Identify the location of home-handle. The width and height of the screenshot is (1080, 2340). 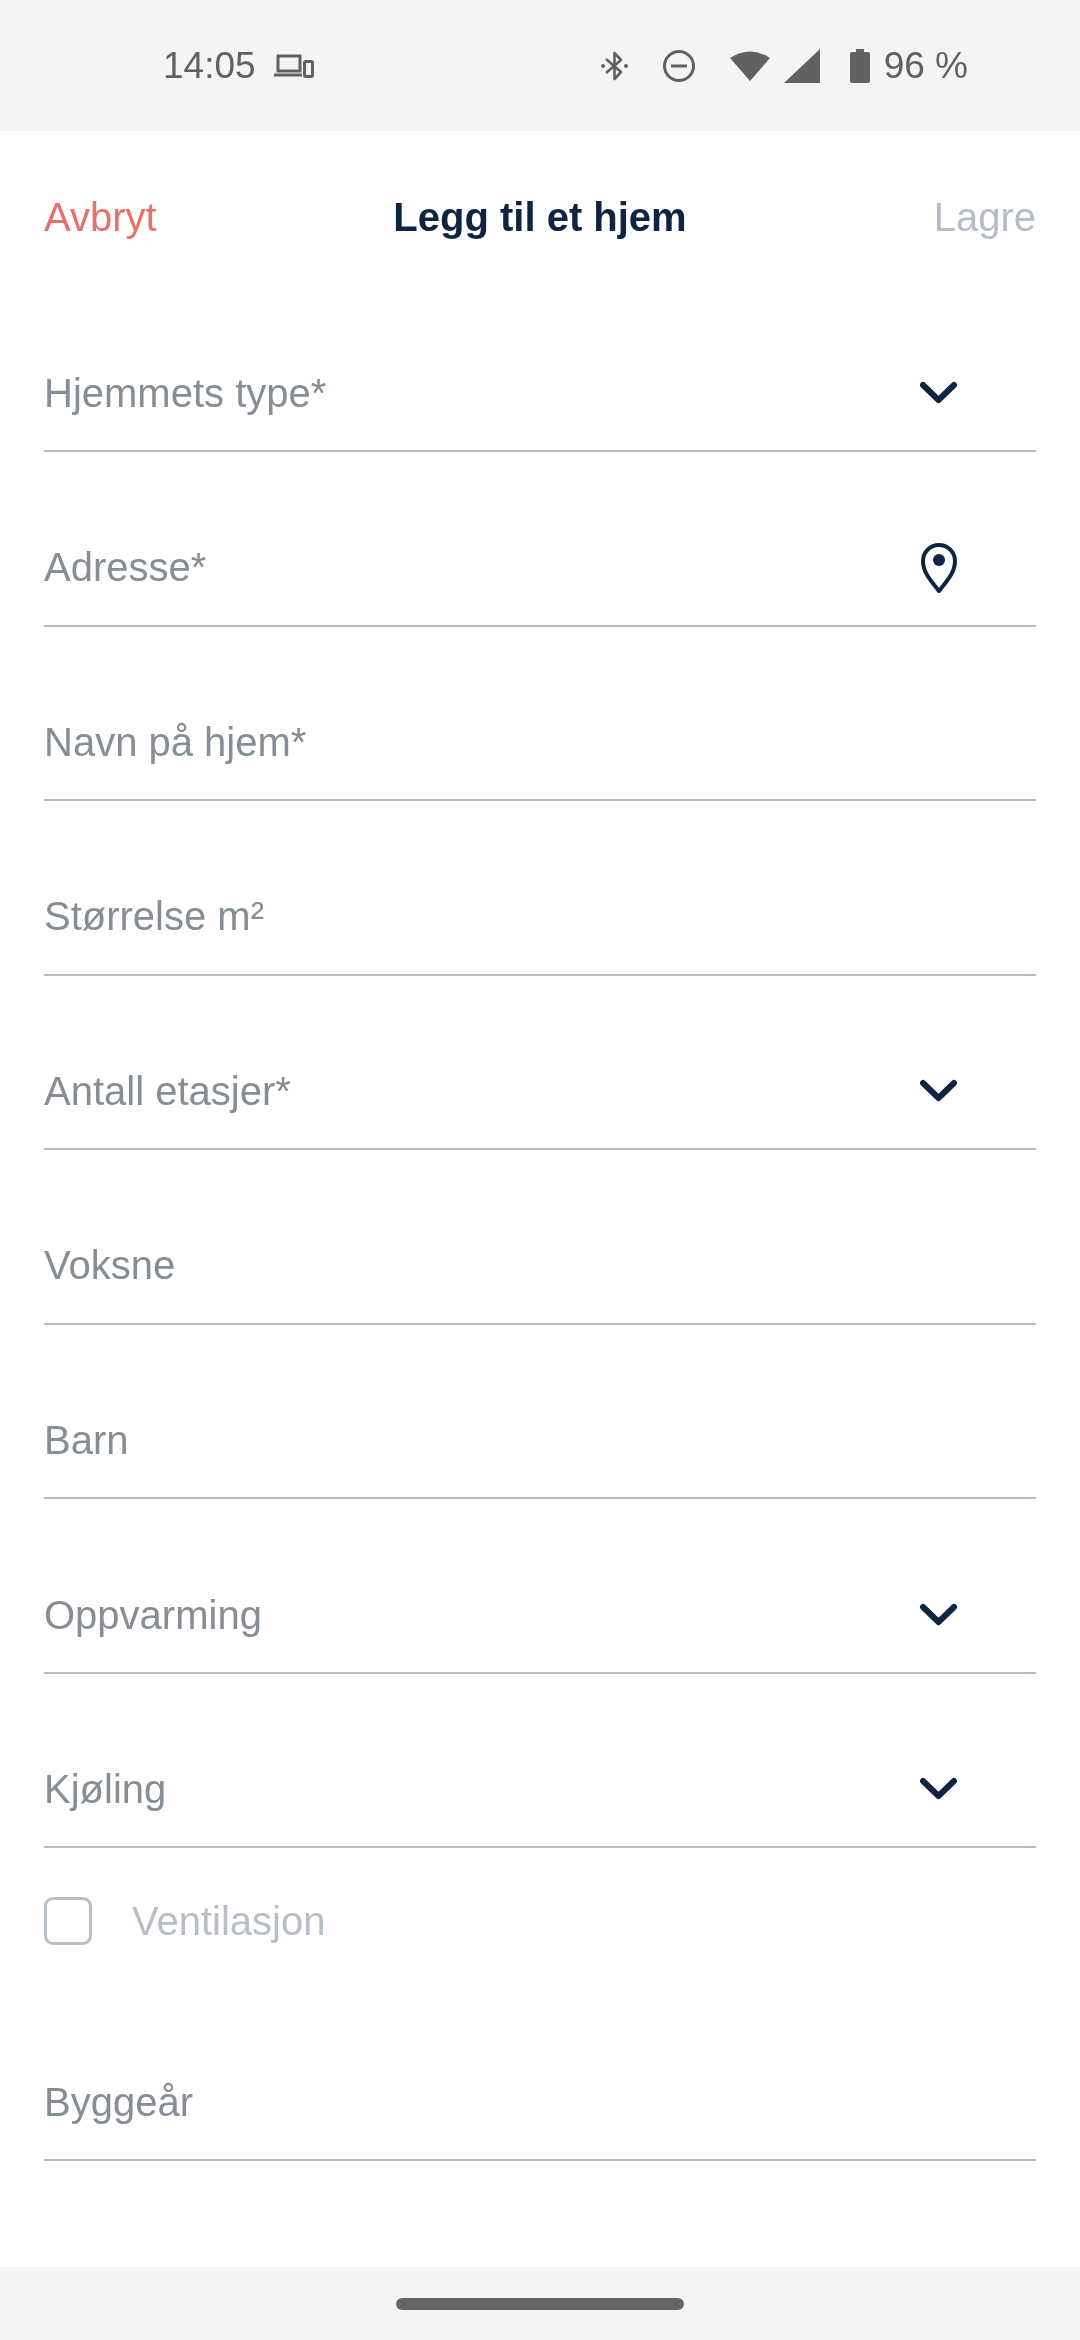
(540, 2303).